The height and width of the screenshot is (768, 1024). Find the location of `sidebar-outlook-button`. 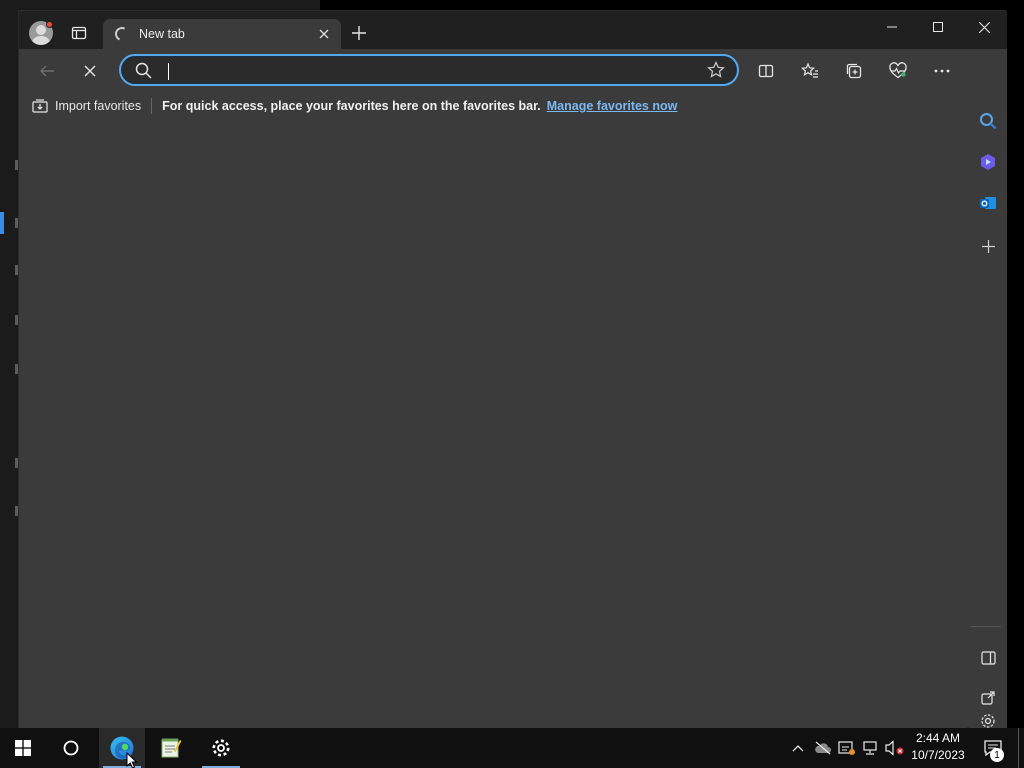

sidebar-outlook-button is located at coordinates (988, 203).